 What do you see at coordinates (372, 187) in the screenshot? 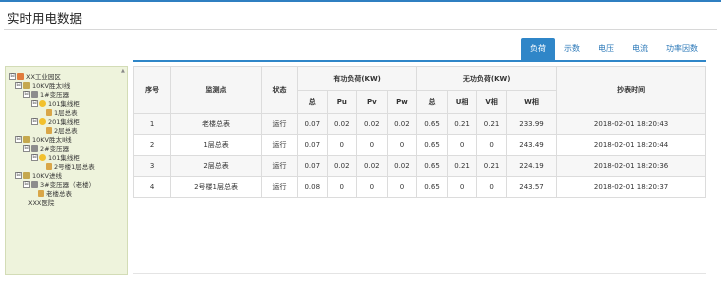
I see `cell-pv: 0` at bounding box center [372, 187].